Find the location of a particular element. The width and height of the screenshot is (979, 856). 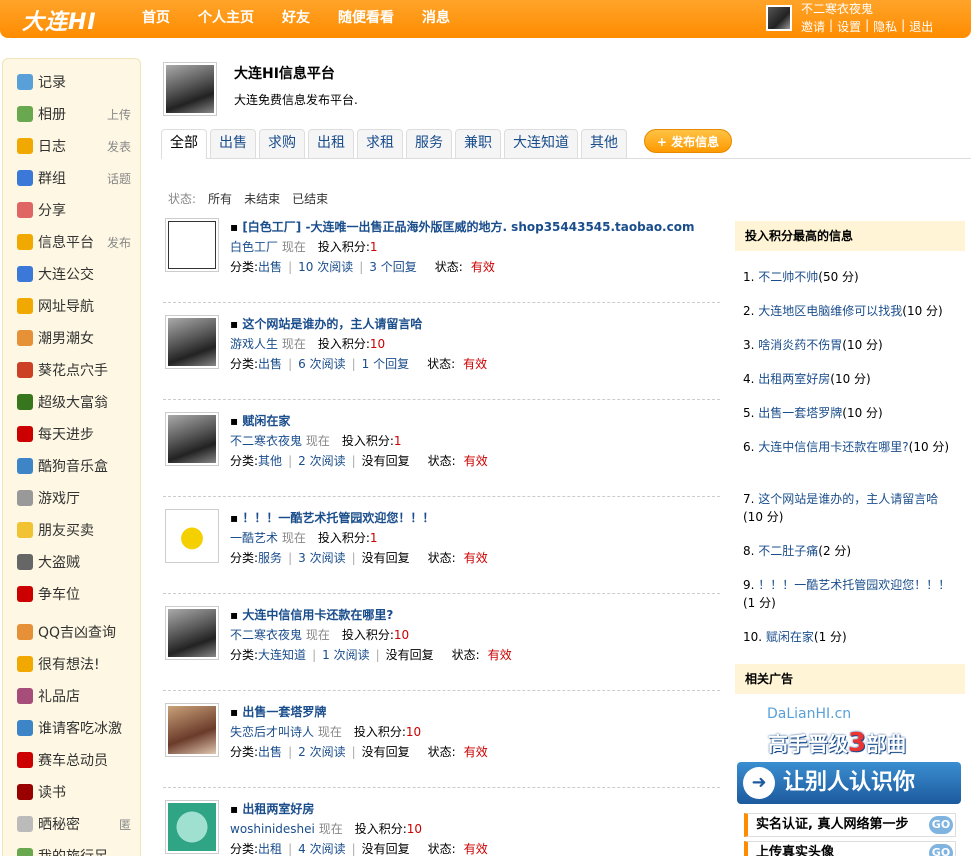

post-category: 出租 is located at coordinates (270, 849).